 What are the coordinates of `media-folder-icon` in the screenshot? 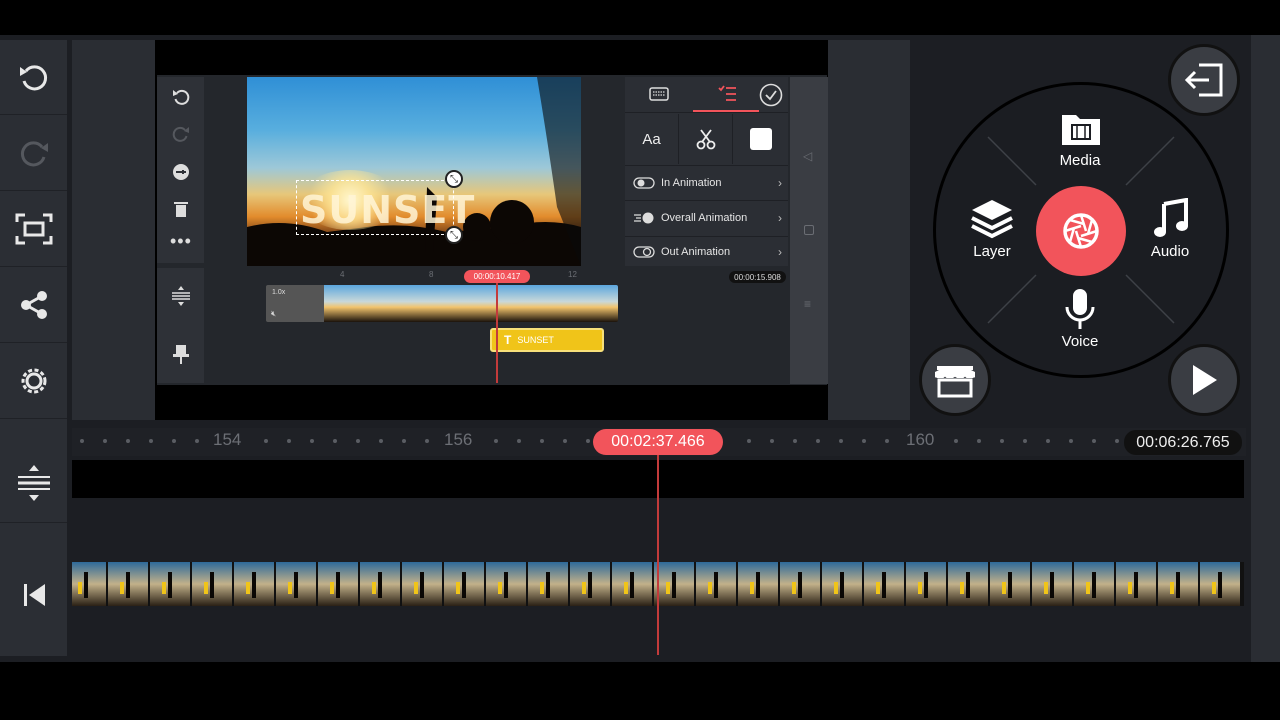 It's located at (1081, 130).